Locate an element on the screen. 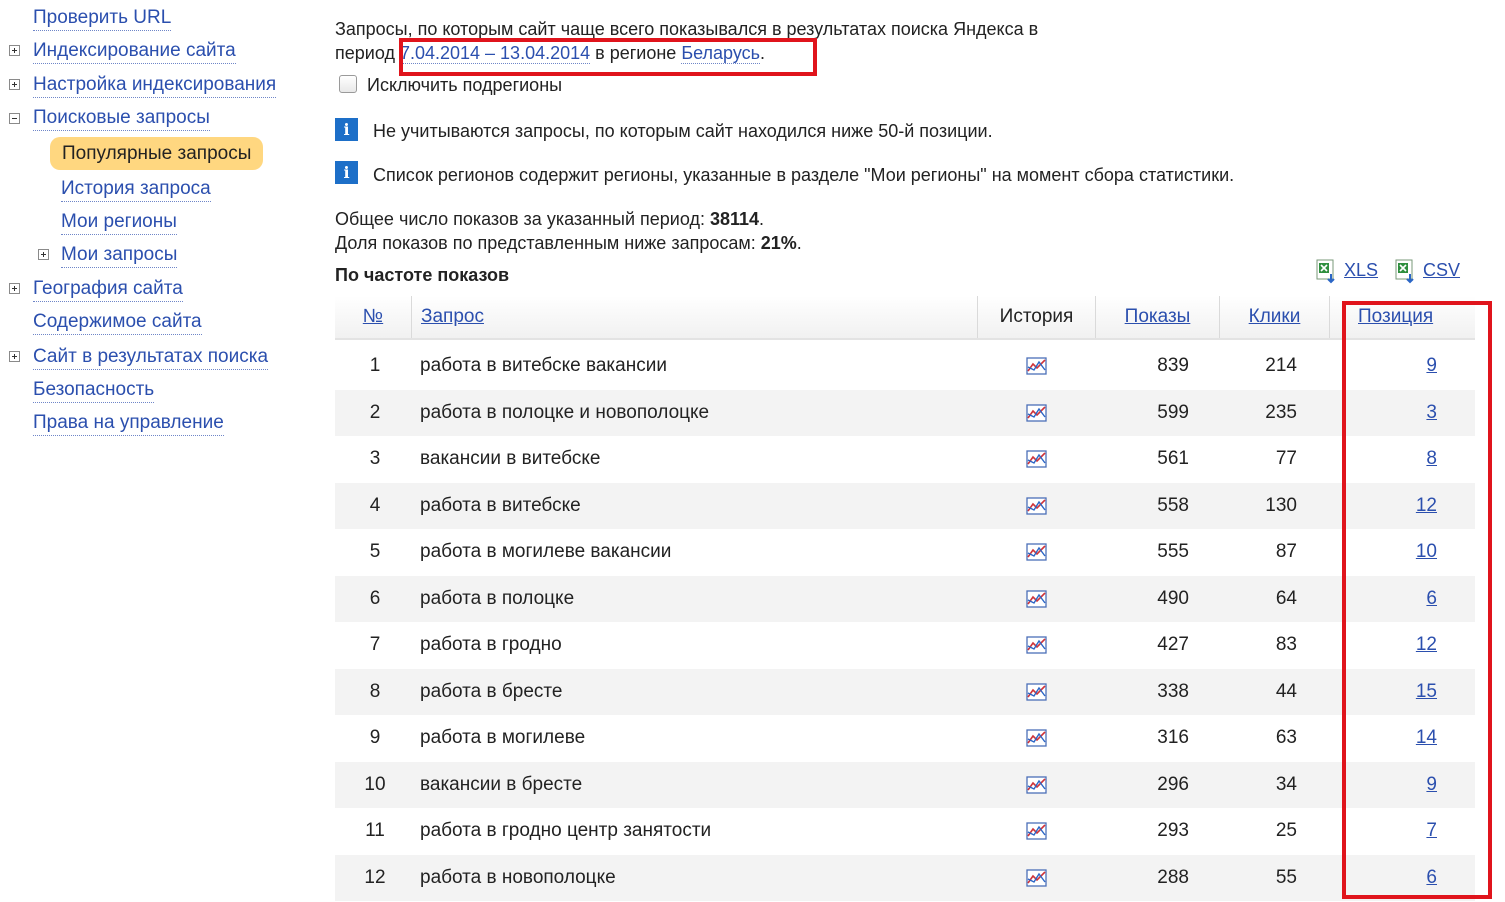 This screenshot has width=1505, height=902. clicks-value: 214 is located at coordinates (1281, 365).